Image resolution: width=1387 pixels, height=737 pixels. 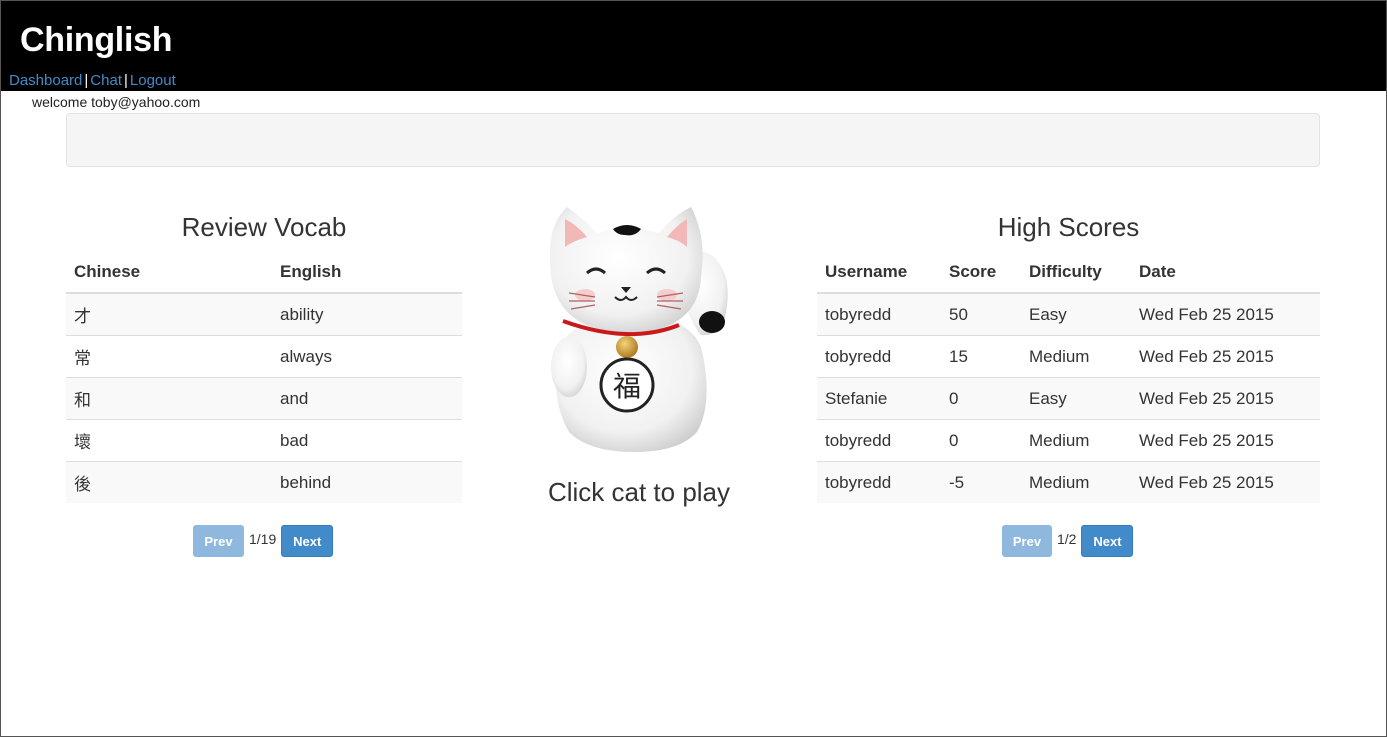 What do you see at coordinates (367, 482) in the screenshot?
I see `english-cell: behind` at bounding box center [367, 482].